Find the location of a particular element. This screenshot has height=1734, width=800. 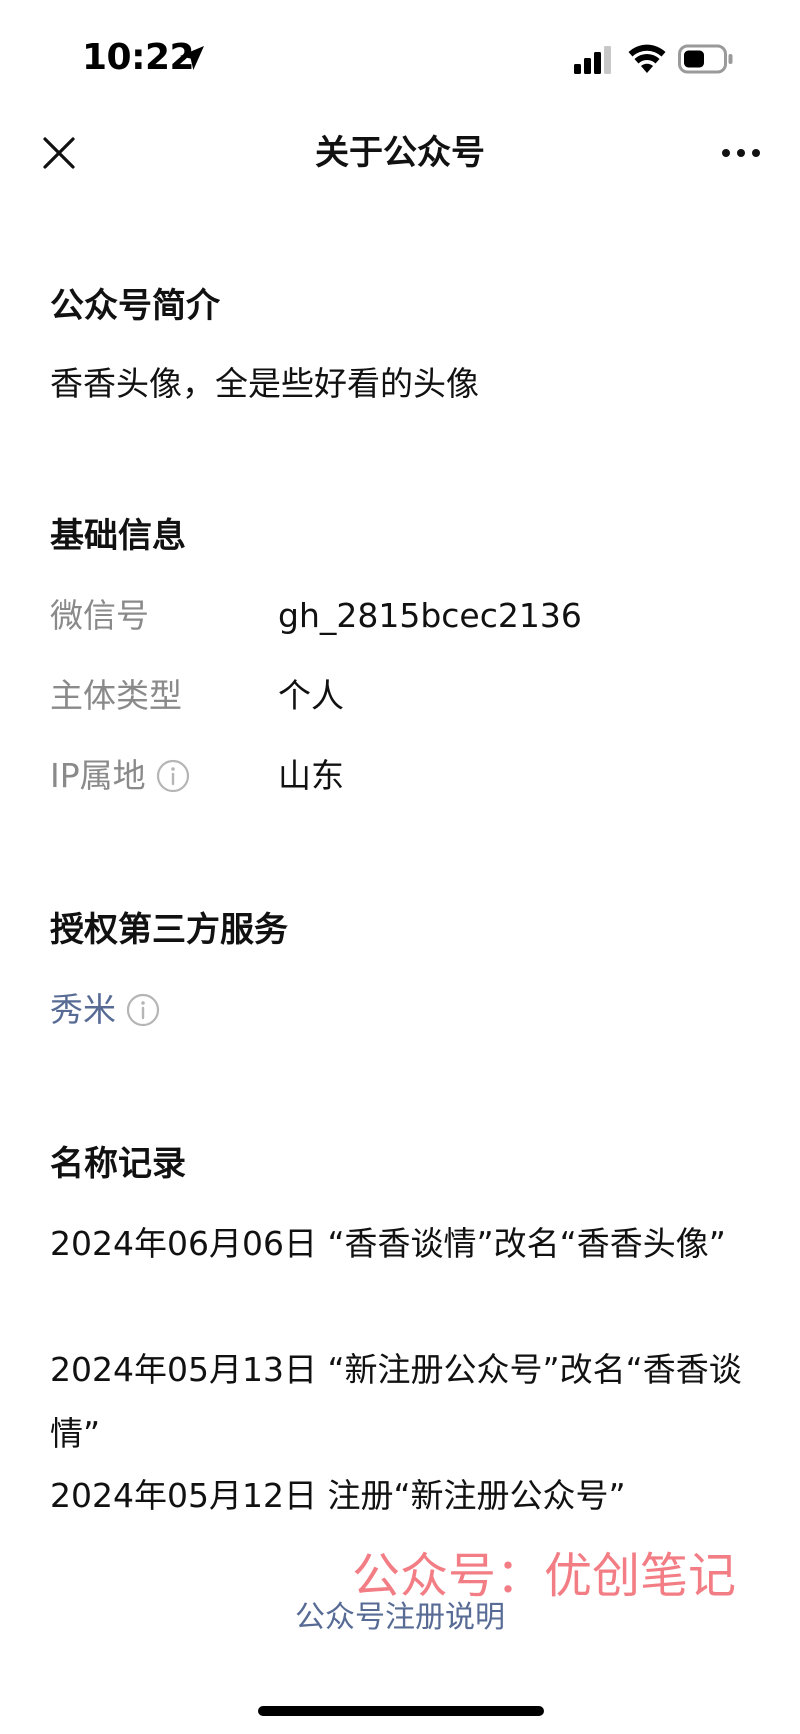

wechat-id-label-text: 微信号 is located at coordinates (99, 615).